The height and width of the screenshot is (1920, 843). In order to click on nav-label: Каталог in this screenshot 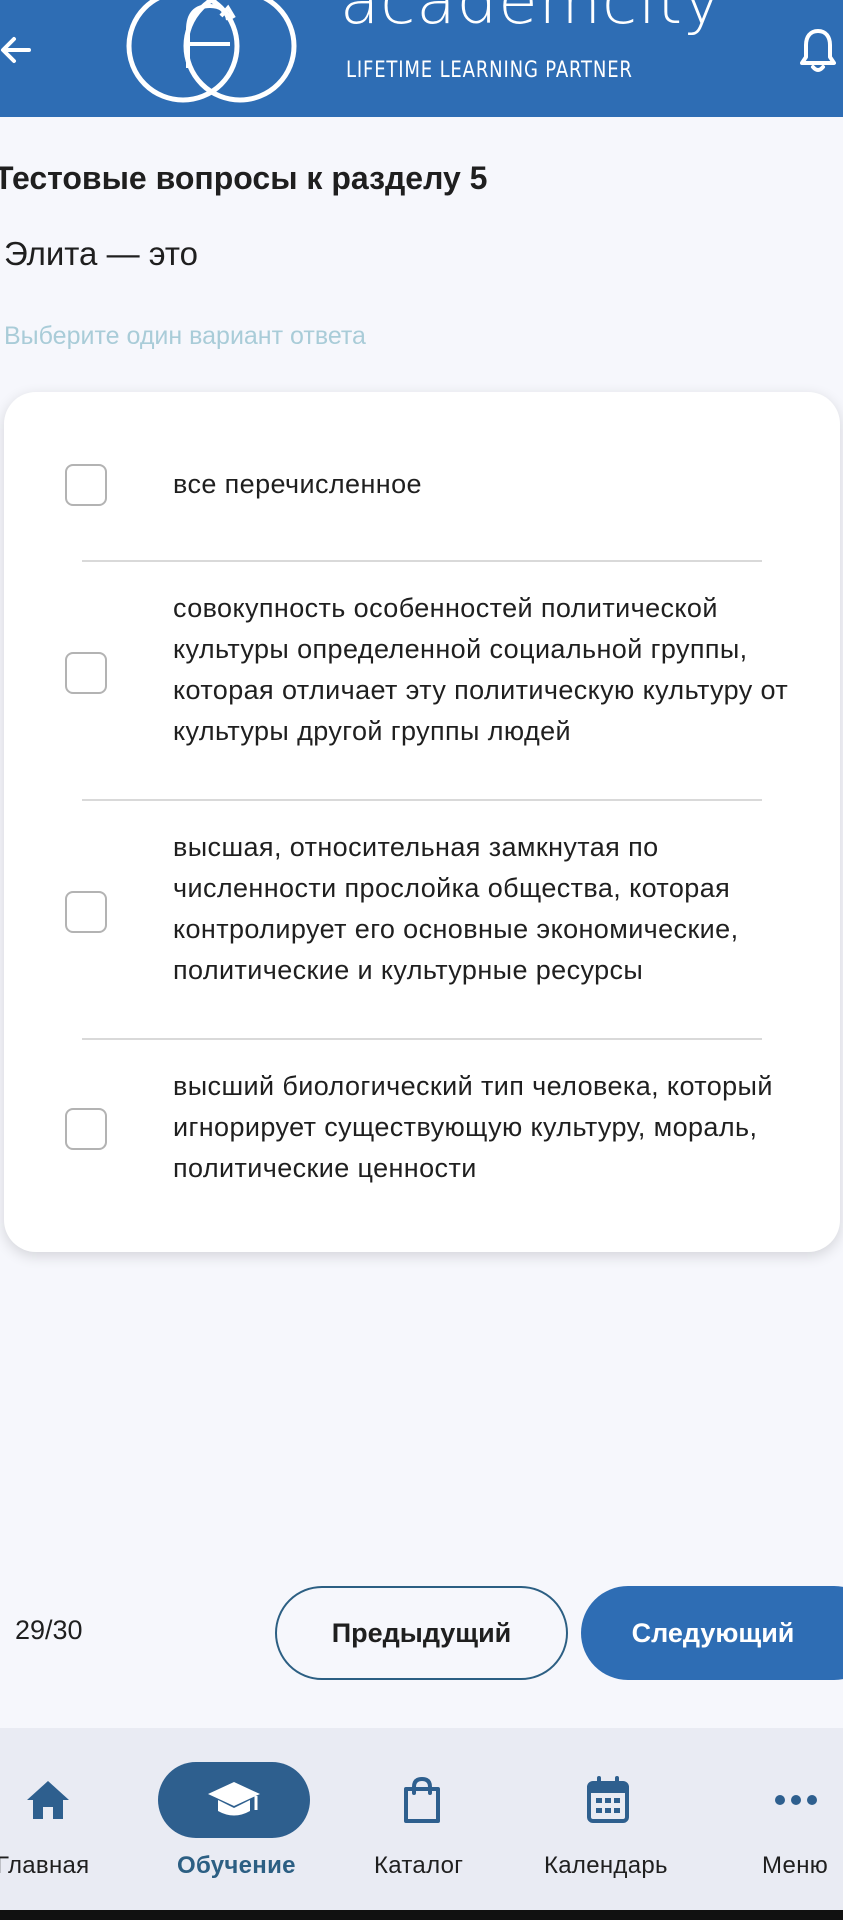, I will do `click(419, 1865)`.